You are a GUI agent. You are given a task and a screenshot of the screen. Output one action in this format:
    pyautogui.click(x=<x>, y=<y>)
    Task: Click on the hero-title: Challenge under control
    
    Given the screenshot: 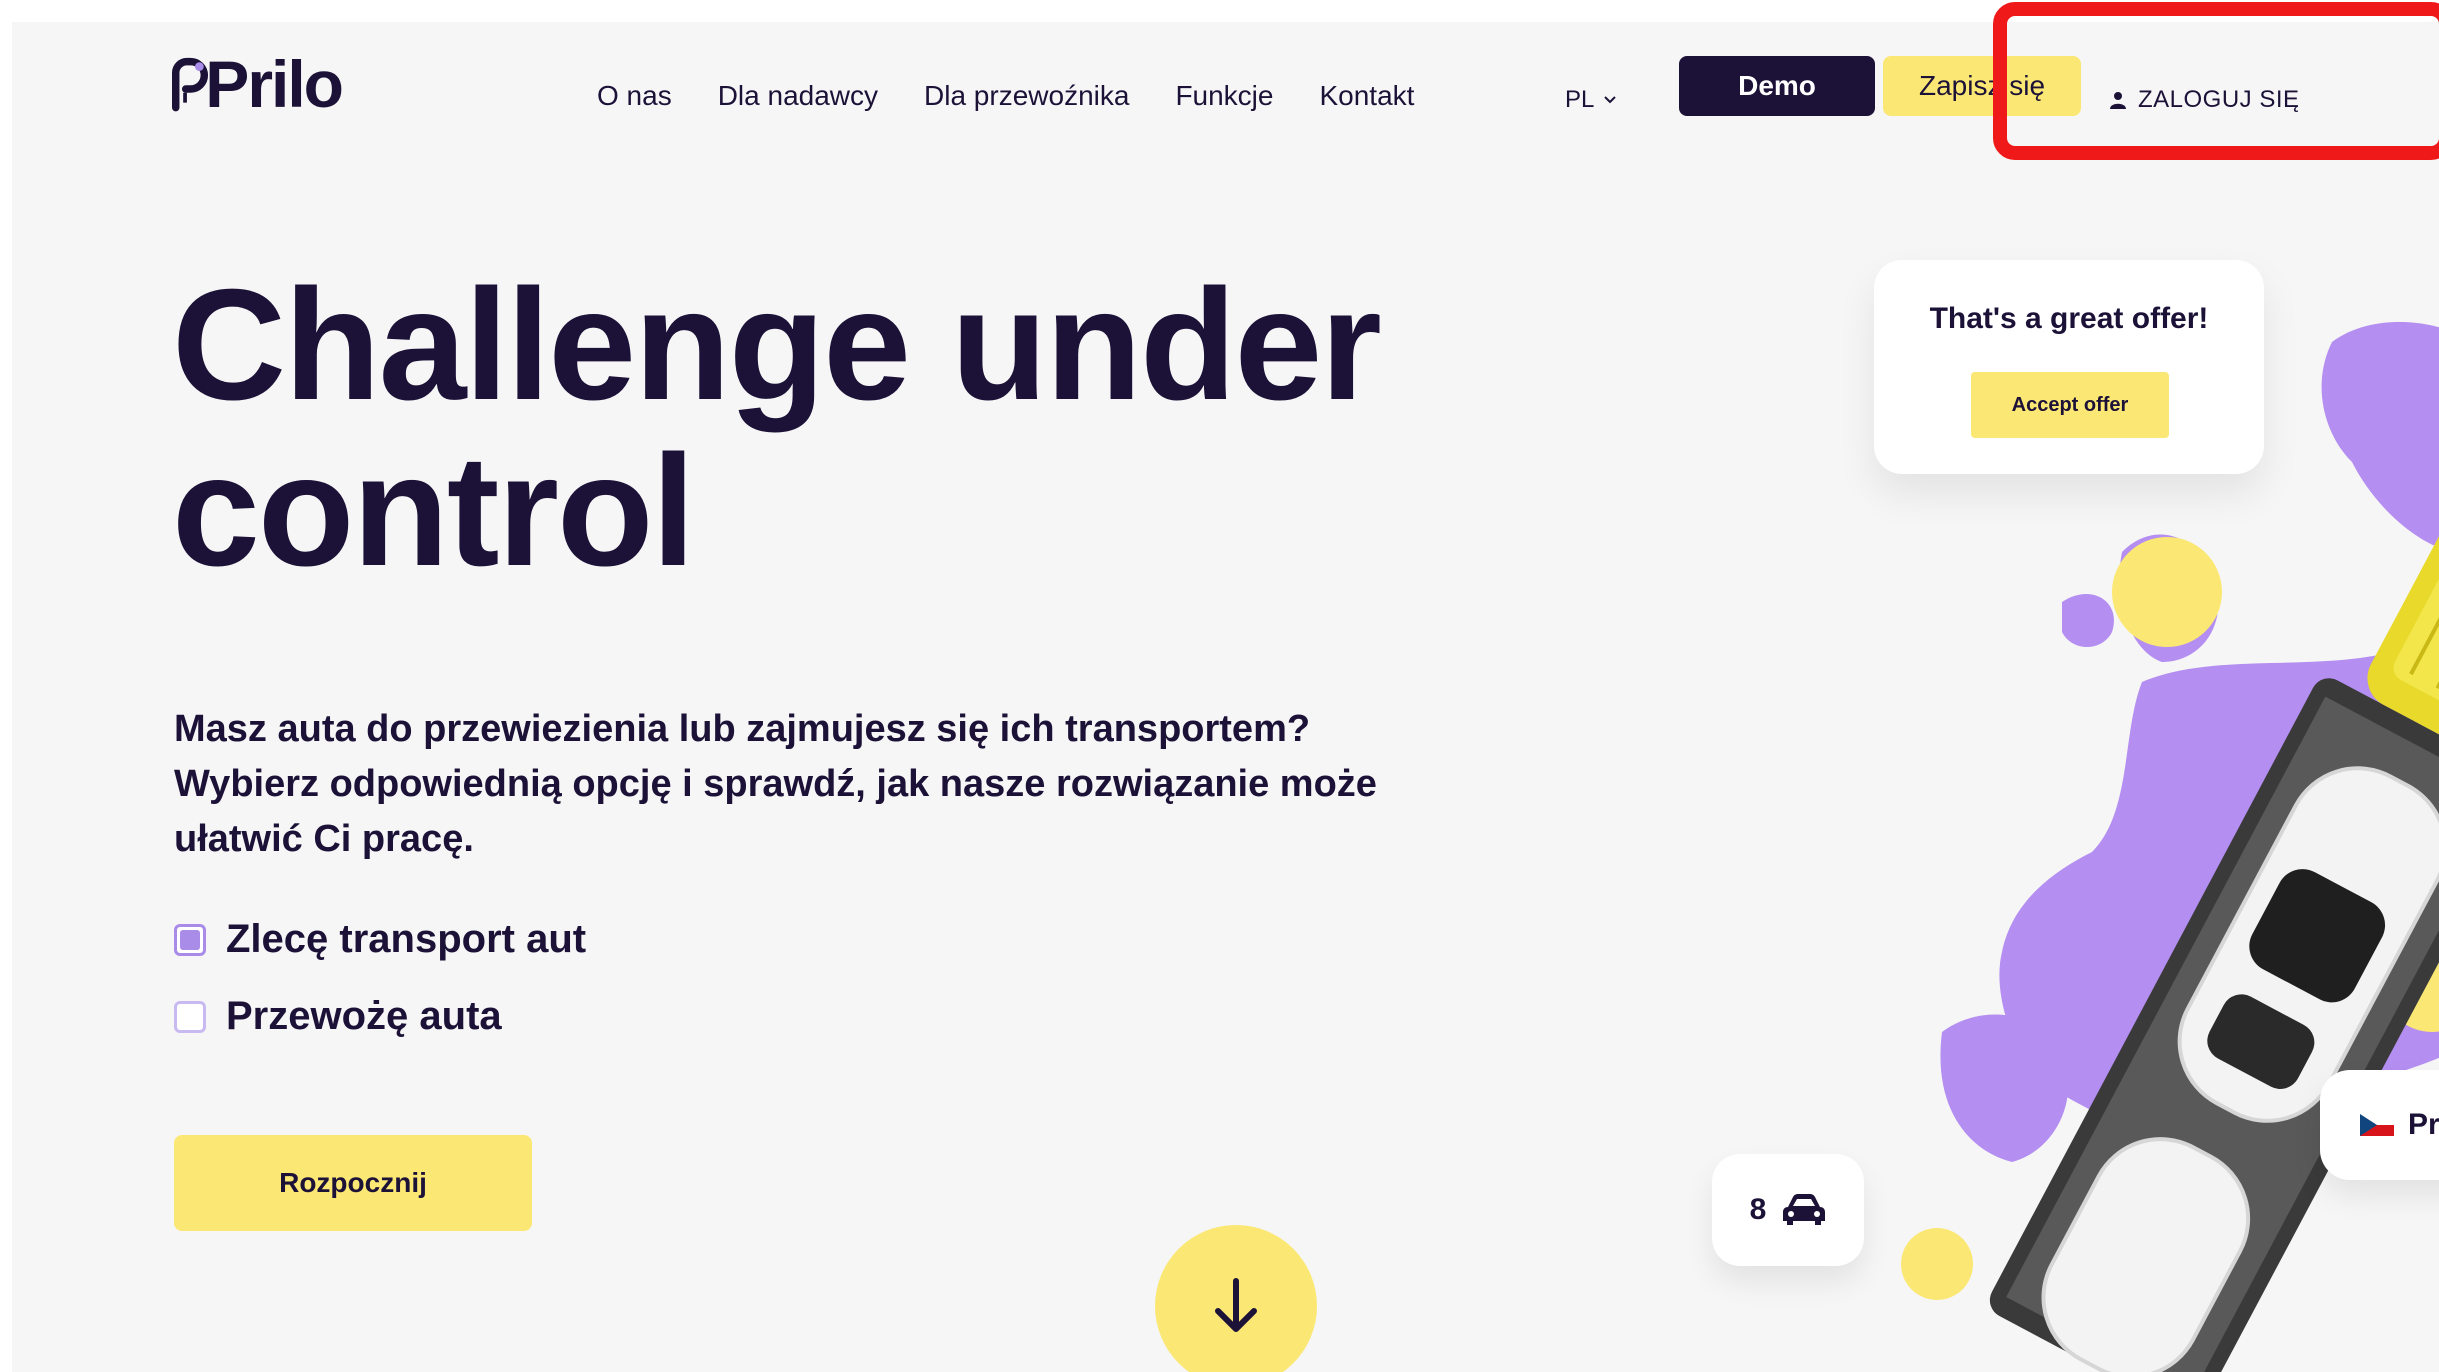 What is the action you would take?
    pyautogui.click(x=822, y=428)
    